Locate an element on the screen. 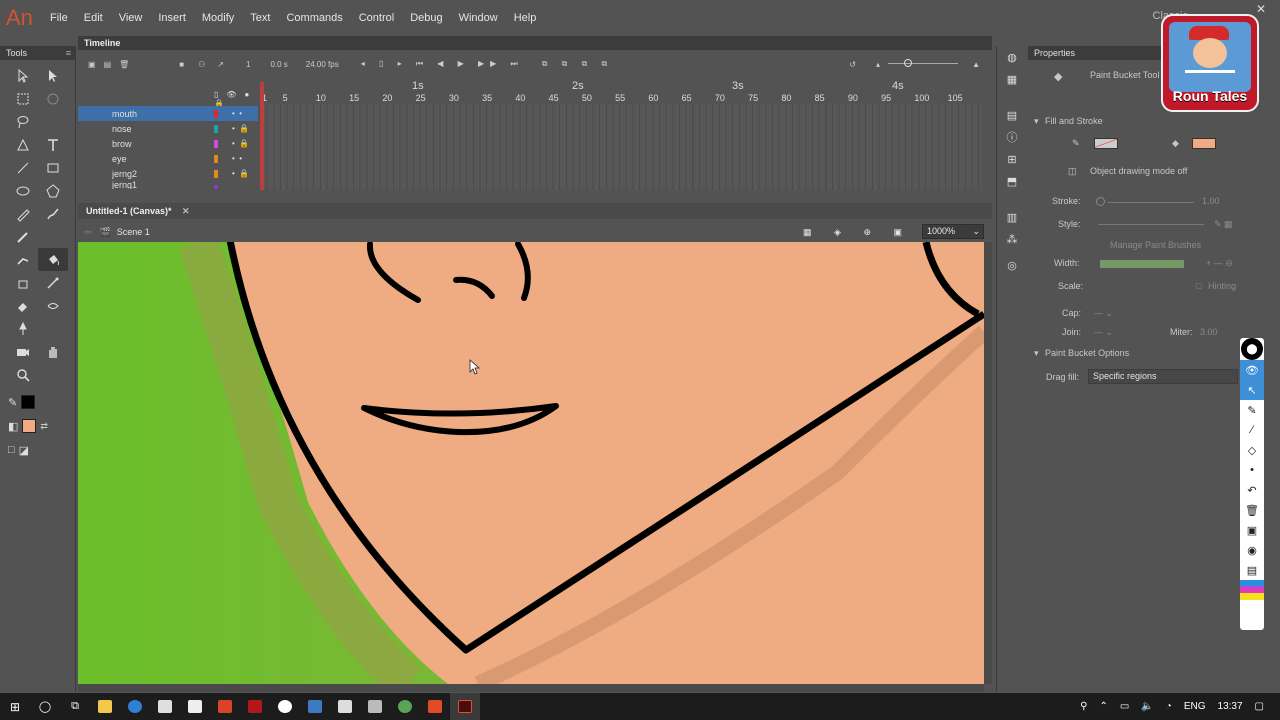 The width and height of the screenshot is (1280, 720). eraser-icon: ◇ is located at coordinates (1252, 450).